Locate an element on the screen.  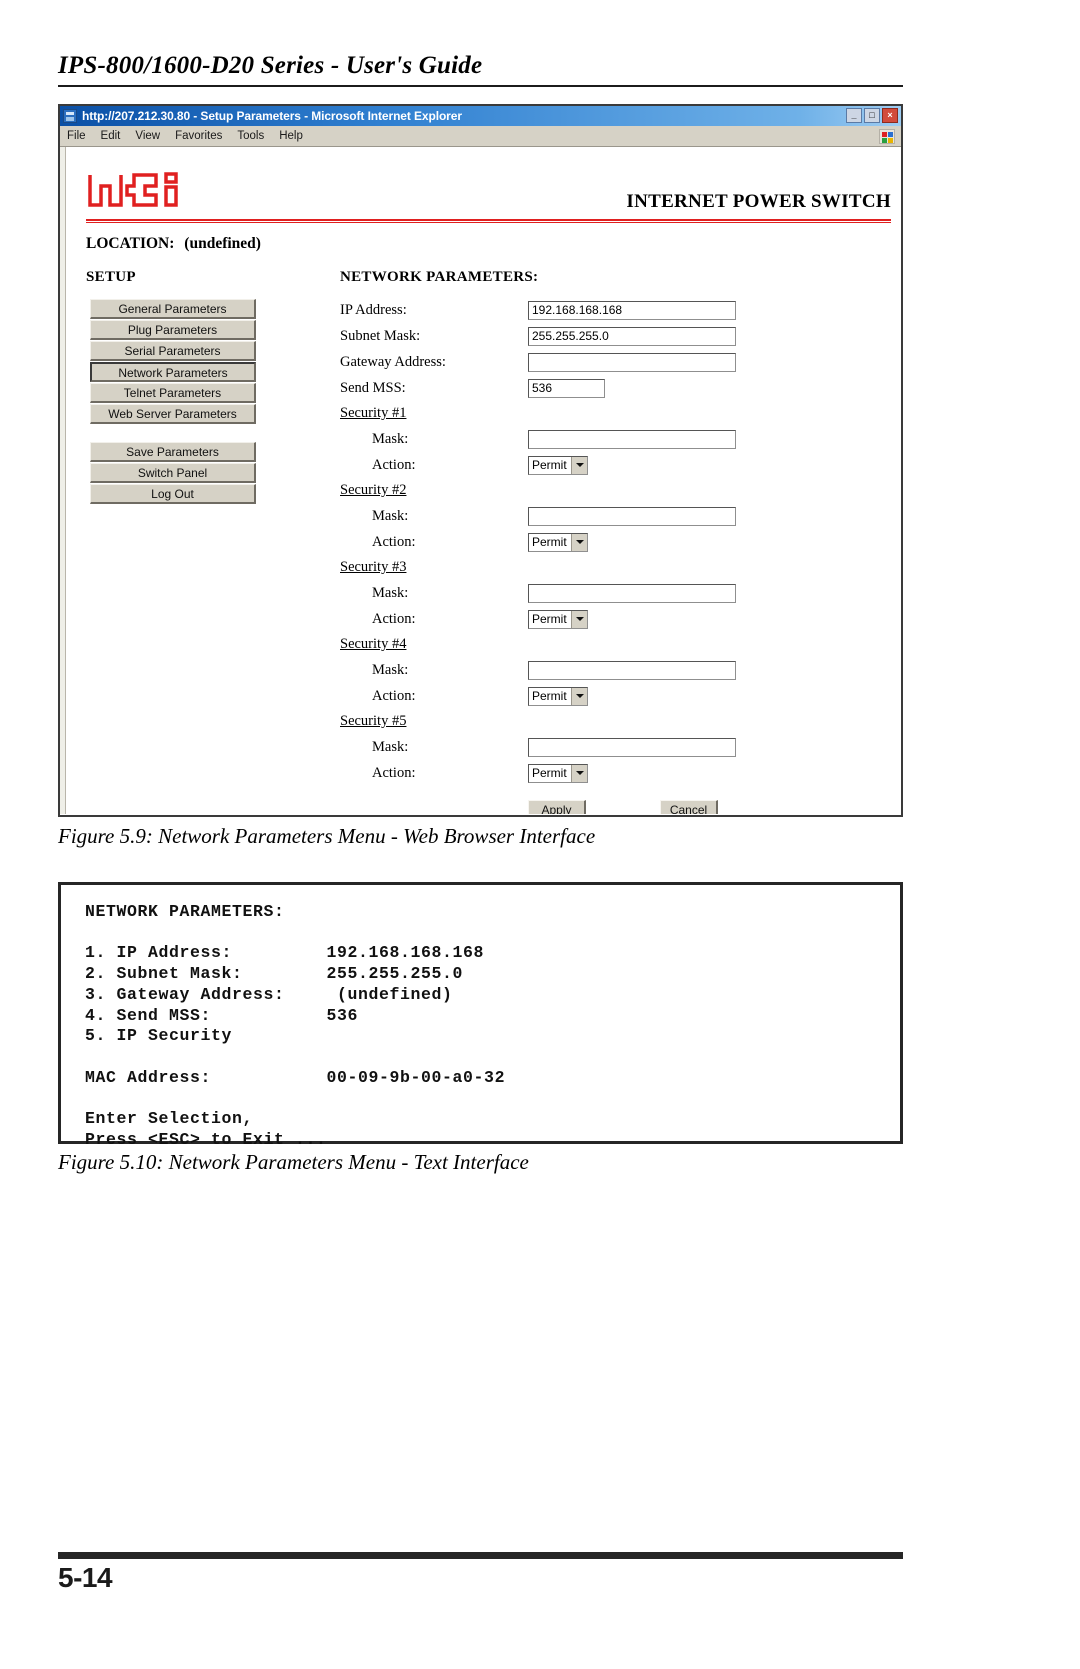
security-1-action-label: Action: is located at coordinates (394, 464).